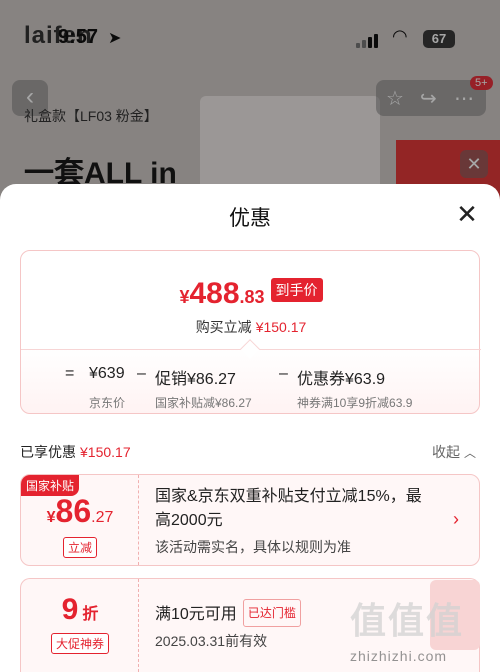  Describe the element at coordinates (252, 297) in the screenshot. I see `price-decimal: .83` at that location.